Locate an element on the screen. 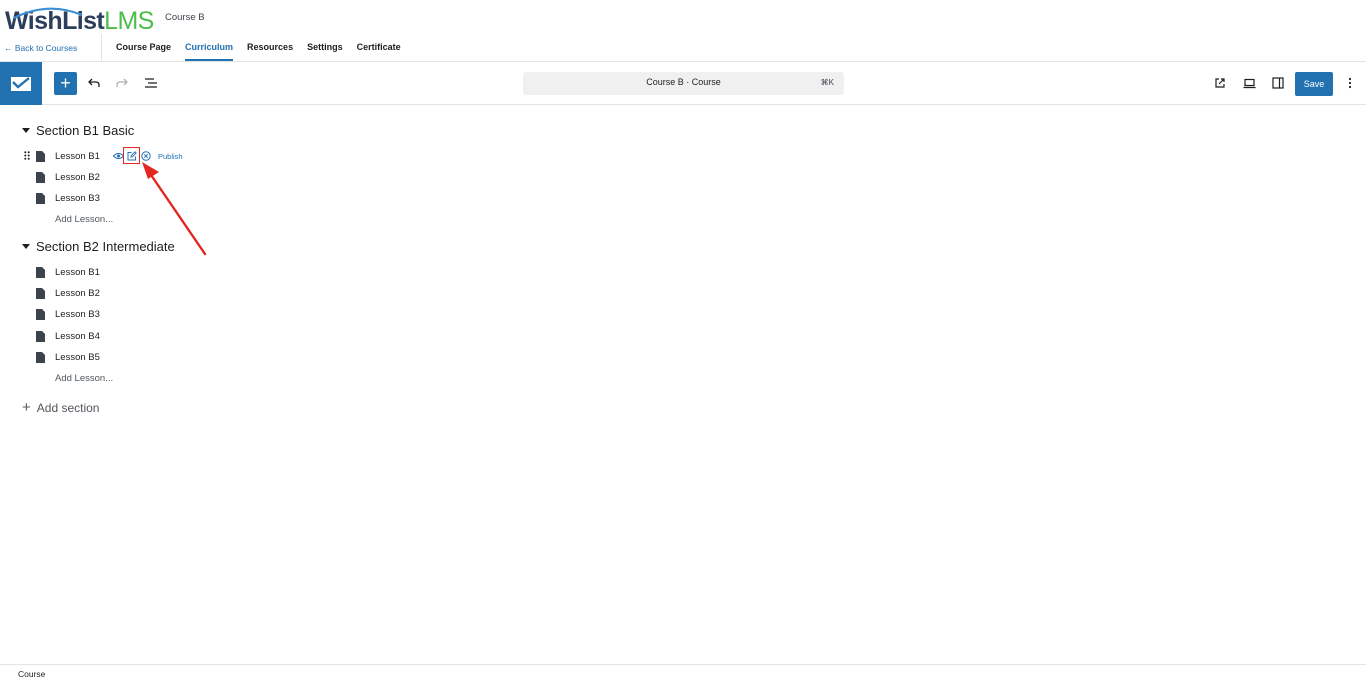  lesson-item: Lesson B4 is located at coordinates (68, 336).